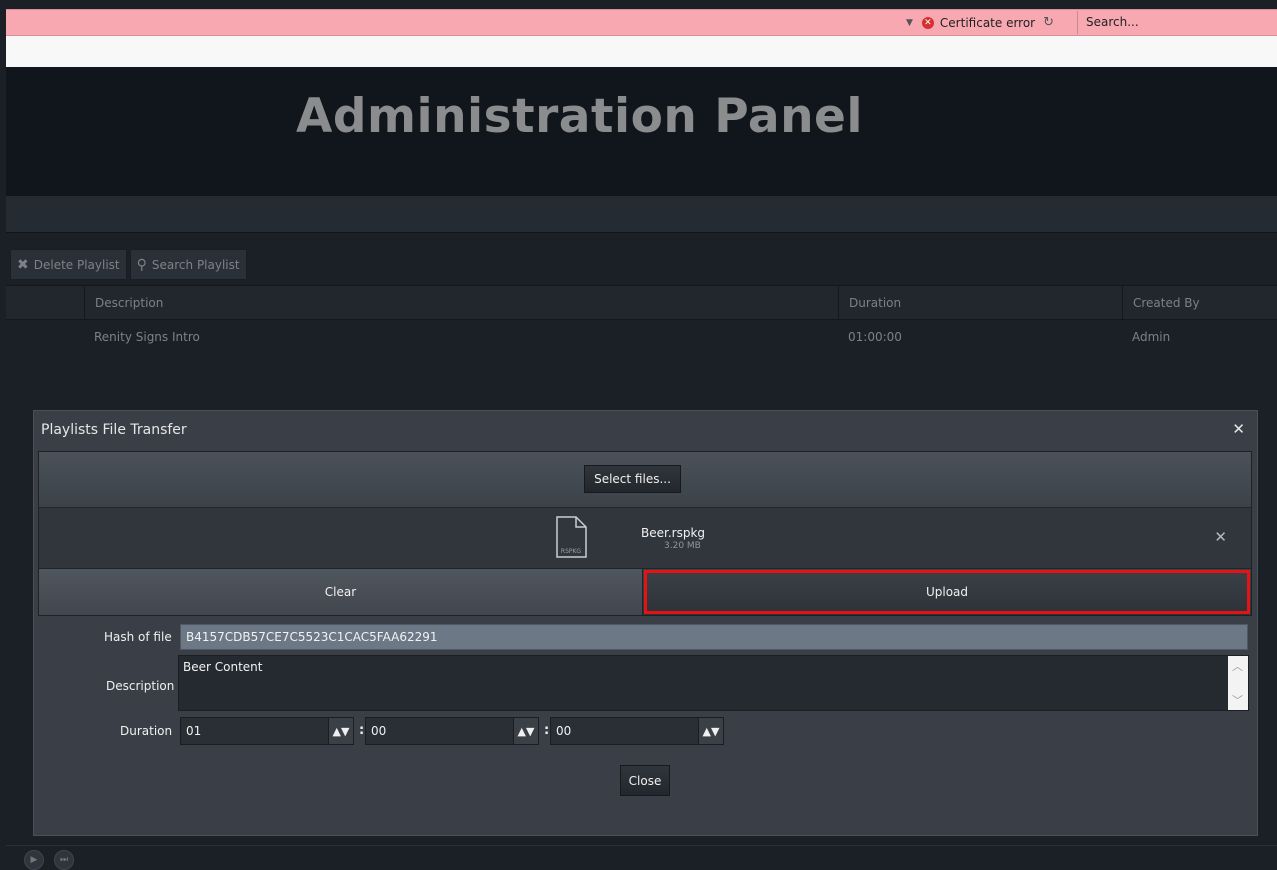 The image size is (1277, 870). What do you see at coordinates (1199, 302) in the screenshot?
I see `column-header-created-by: Created By` at bounding box center [1199, 302].